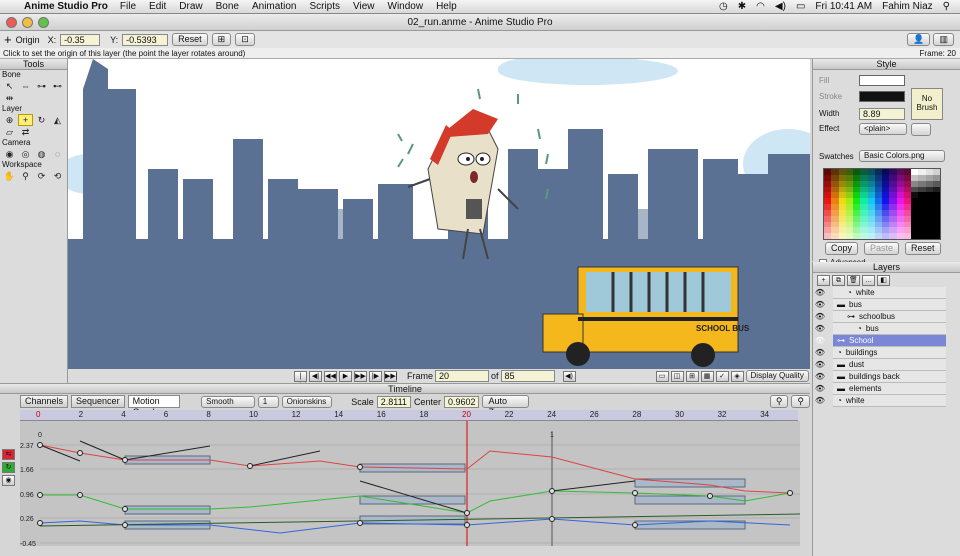  Describe the element at coordinates (57, 120) in the screenshot. I see `scale-layer-tool-icon: ◭` at that location.